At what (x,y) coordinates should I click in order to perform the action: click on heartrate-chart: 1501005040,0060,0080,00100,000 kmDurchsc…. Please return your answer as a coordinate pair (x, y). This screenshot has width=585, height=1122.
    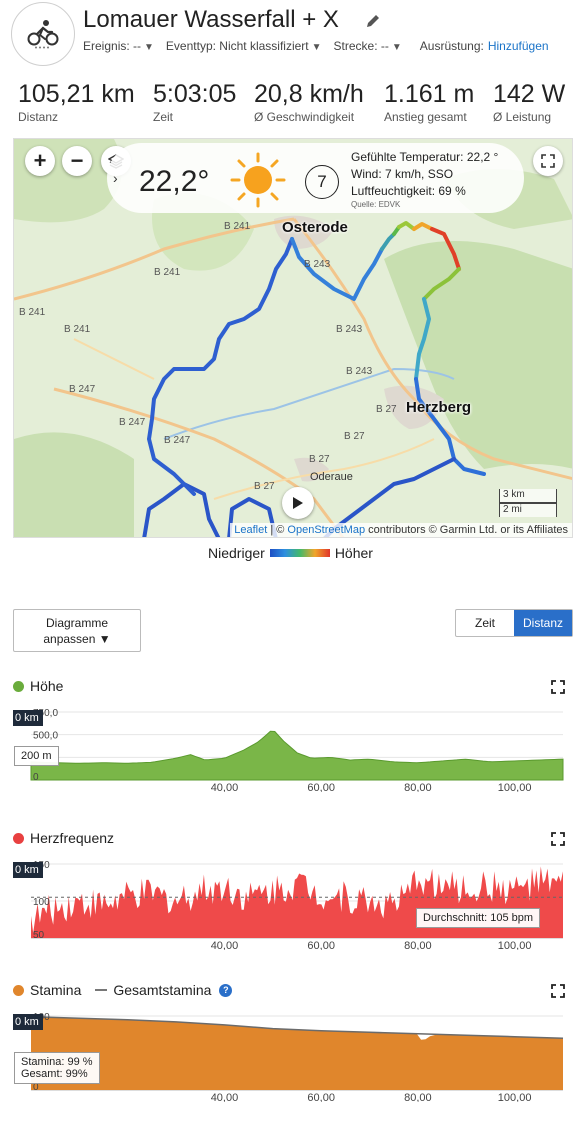
    Looking at the image, I should click on (293, 904).